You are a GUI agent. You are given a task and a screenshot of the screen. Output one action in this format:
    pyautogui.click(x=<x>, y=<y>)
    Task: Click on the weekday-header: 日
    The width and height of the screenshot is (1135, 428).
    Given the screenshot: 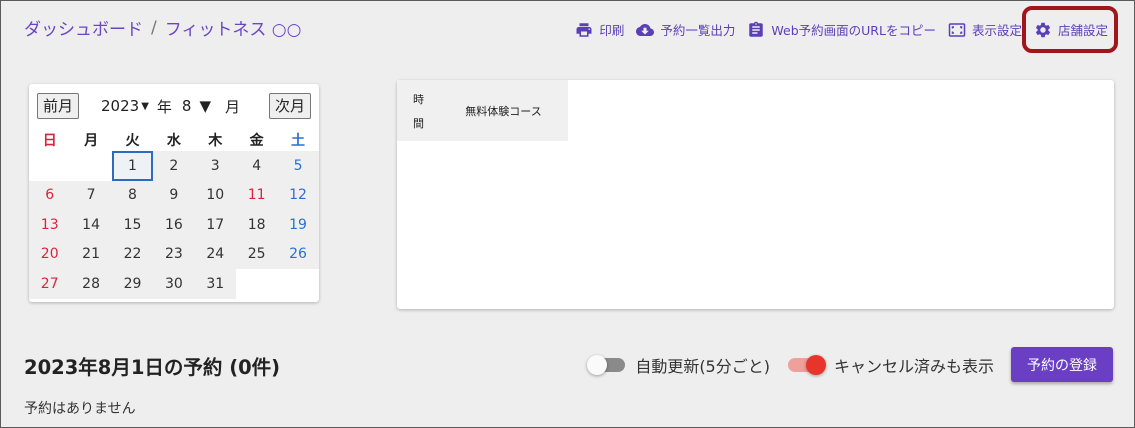 What is the action you would take?
    pyautogui.click(x=49, y=140)
    